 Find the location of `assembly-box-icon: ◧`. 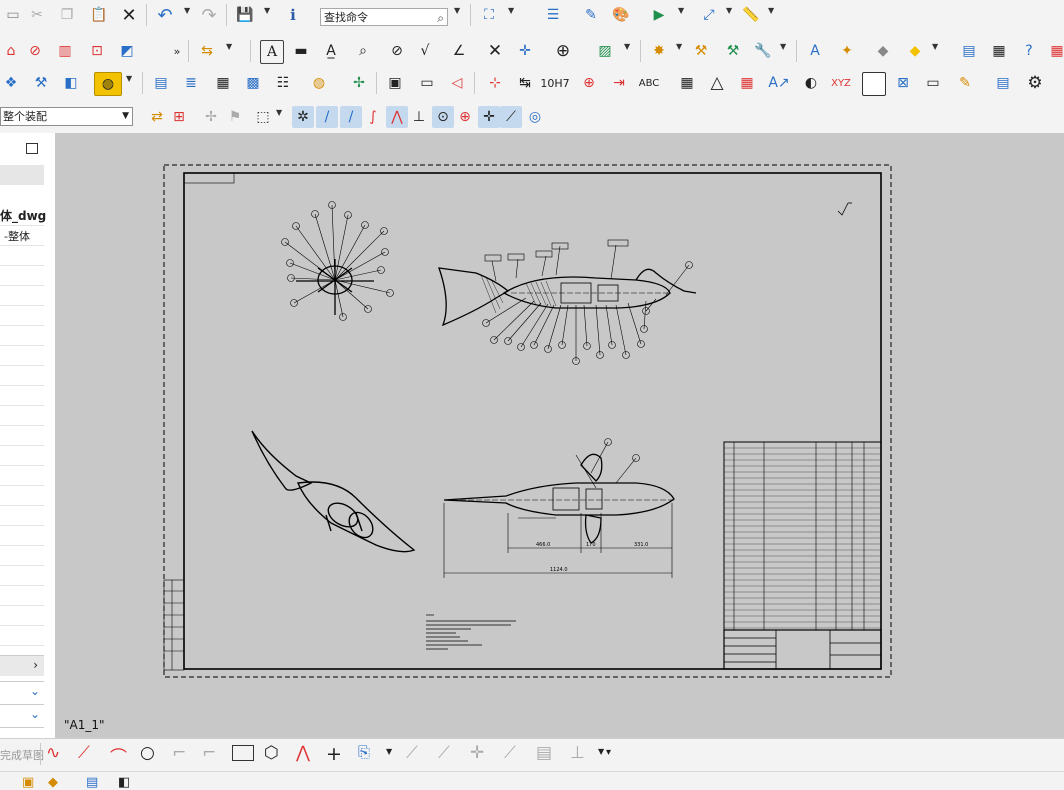

assembly-box-icon: ◧ is located at coordinates (124, 782).